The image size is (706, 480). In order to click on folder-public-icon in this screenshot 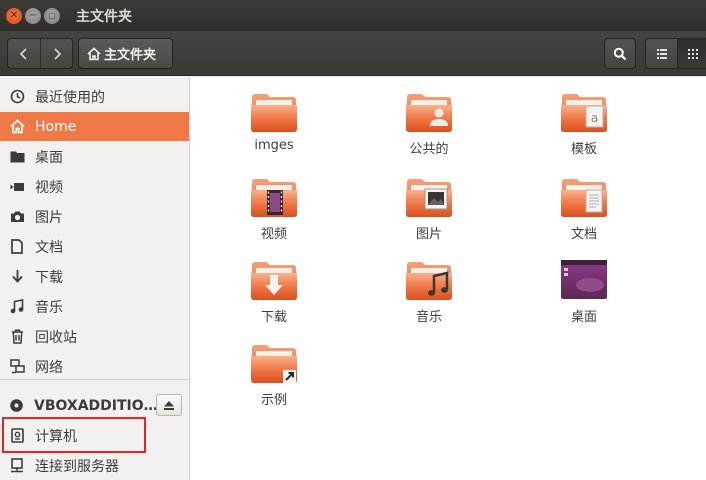, I will do `click(429, 113)`.